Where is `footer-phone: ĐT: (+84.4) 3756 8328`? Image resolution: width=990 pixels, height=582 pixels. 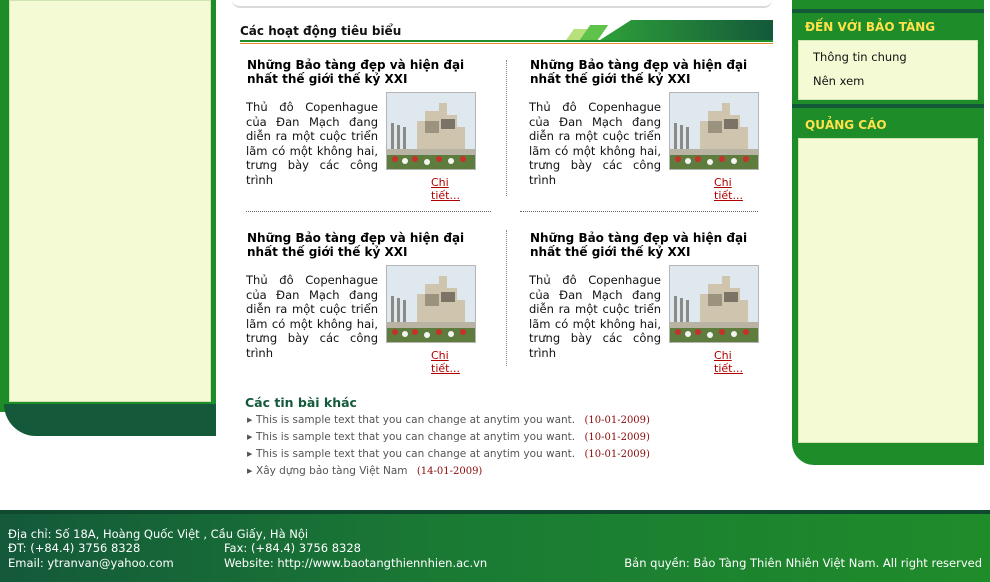
footer-phone: ĐT: (+84.4) 3756 8328 is located at coordinates (74, 548).